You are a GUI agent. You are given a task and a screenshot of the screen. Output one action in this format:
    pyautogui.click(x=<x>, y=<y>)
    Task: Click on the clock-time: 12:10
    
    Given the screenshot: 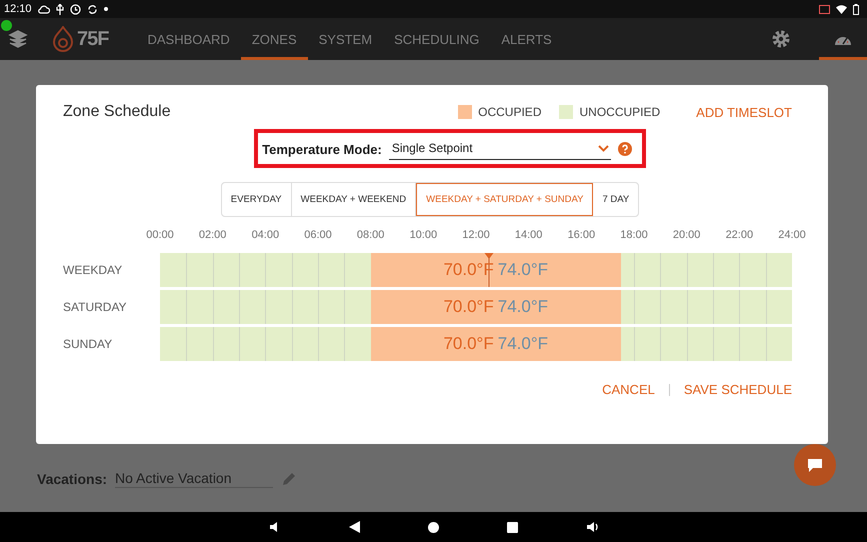 What is the action you would take?
    pyautogui.click(x=18, y=9)
    